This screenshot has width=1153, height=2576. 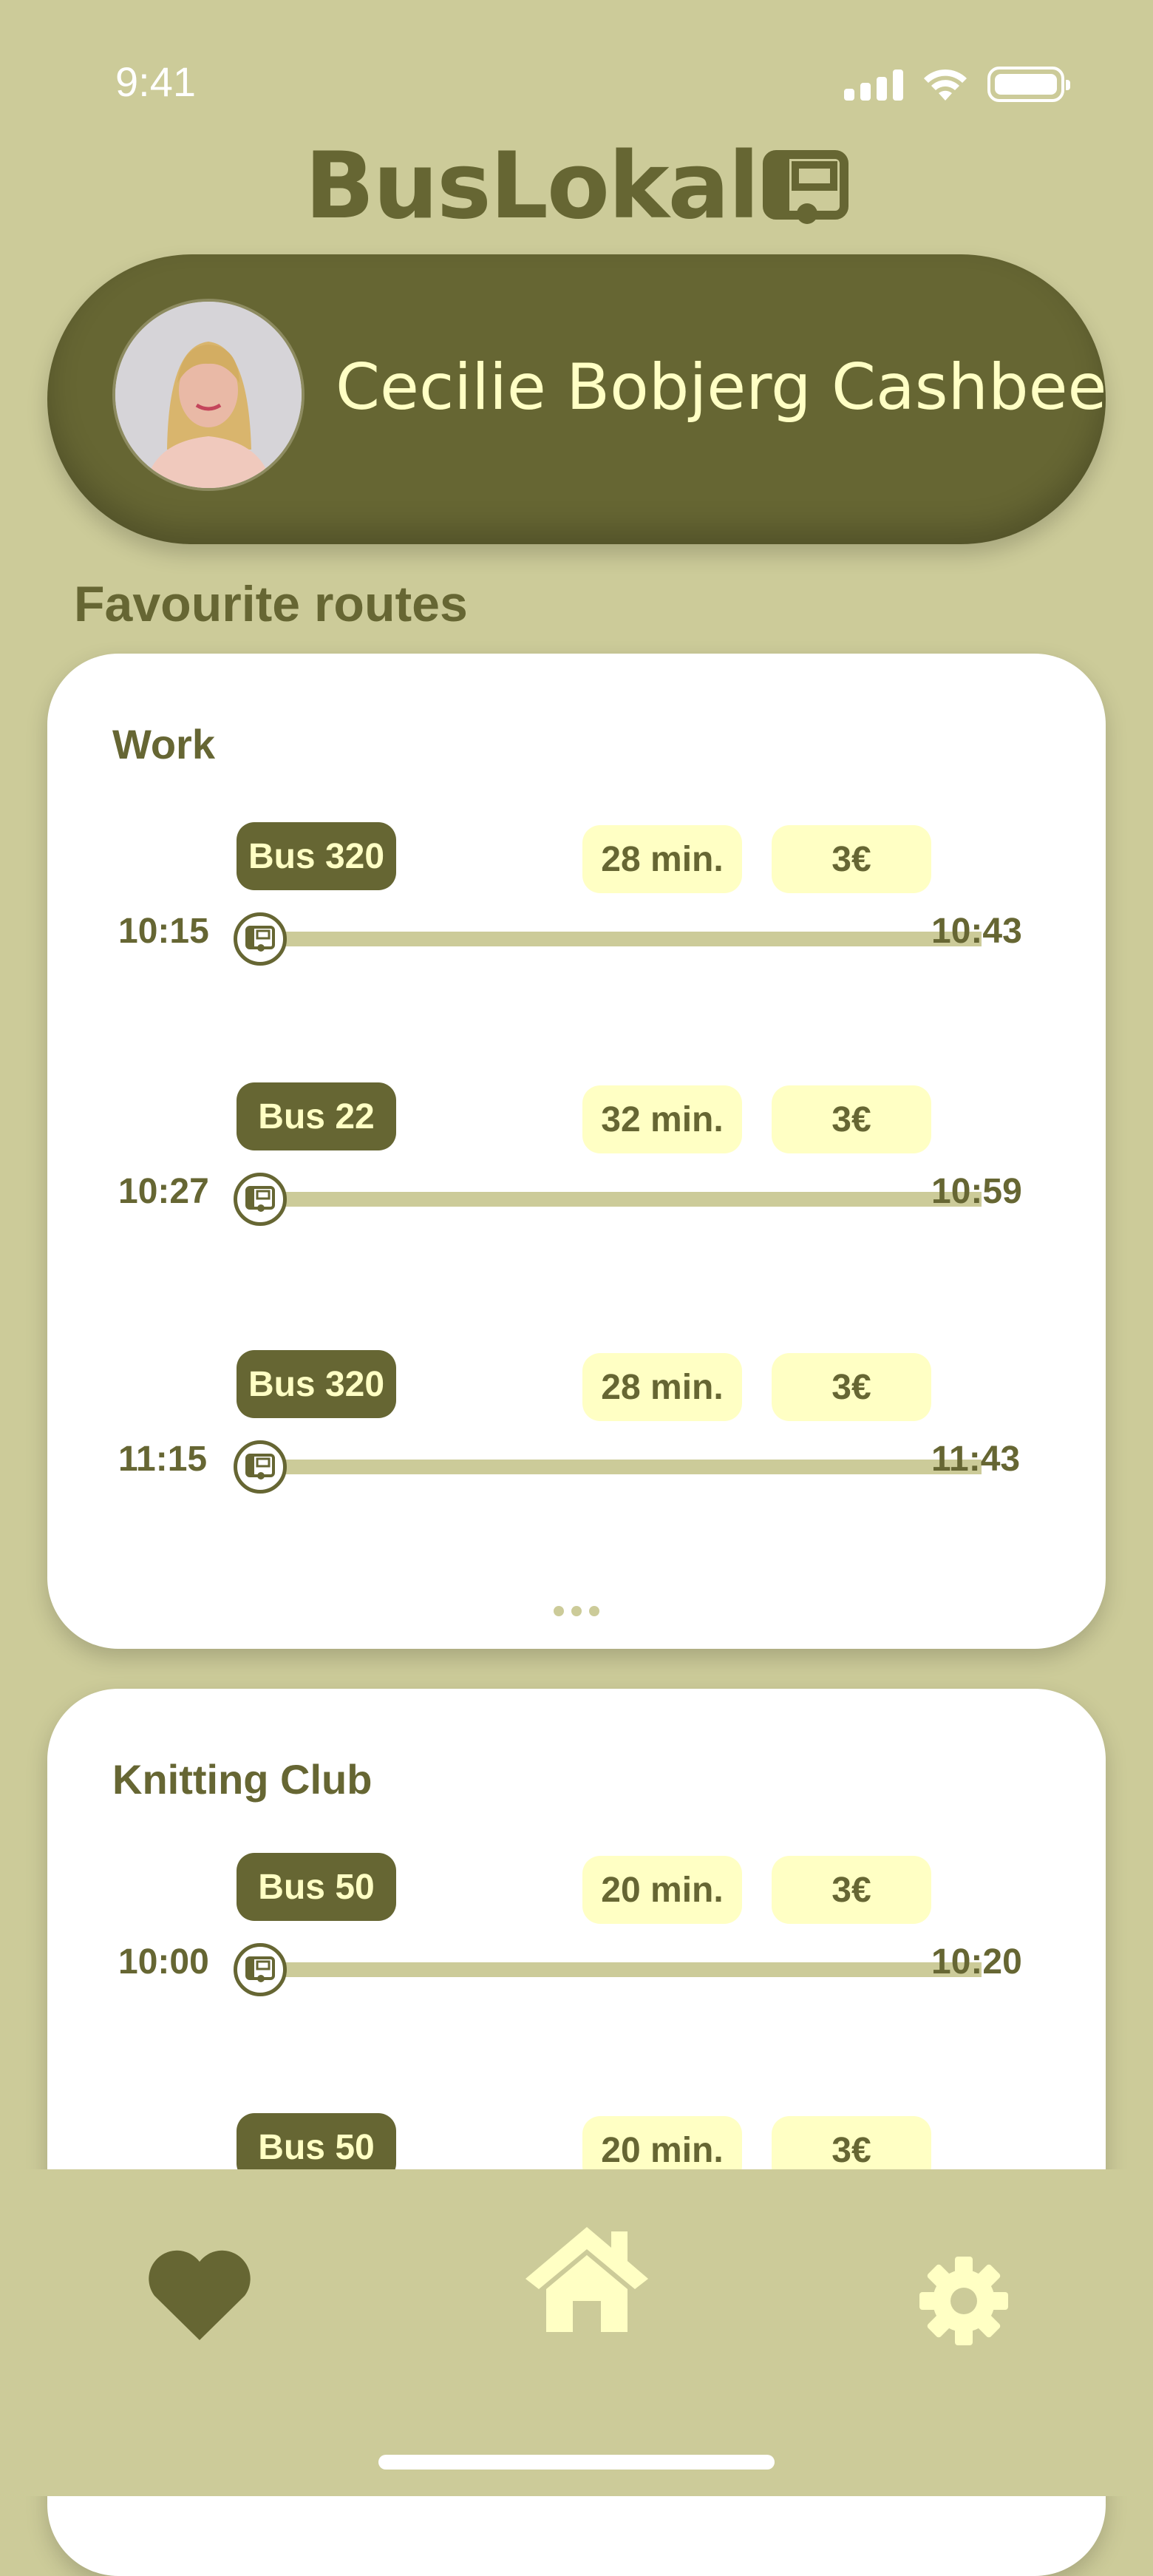 What do you see at coordinates (271, 604) in the screenshot?
I see `section-title: Favourite routes` at bounding box center [271, 604].